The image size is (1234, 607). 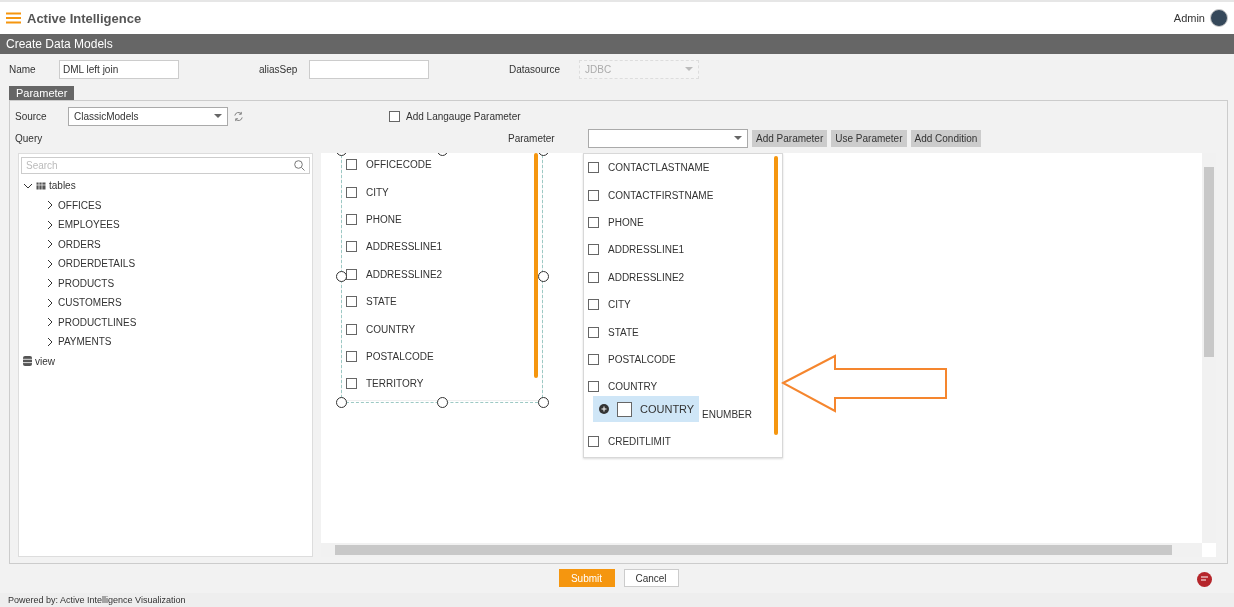 I want to click on source-select: ClassicModels, so click(x=148, y=116).